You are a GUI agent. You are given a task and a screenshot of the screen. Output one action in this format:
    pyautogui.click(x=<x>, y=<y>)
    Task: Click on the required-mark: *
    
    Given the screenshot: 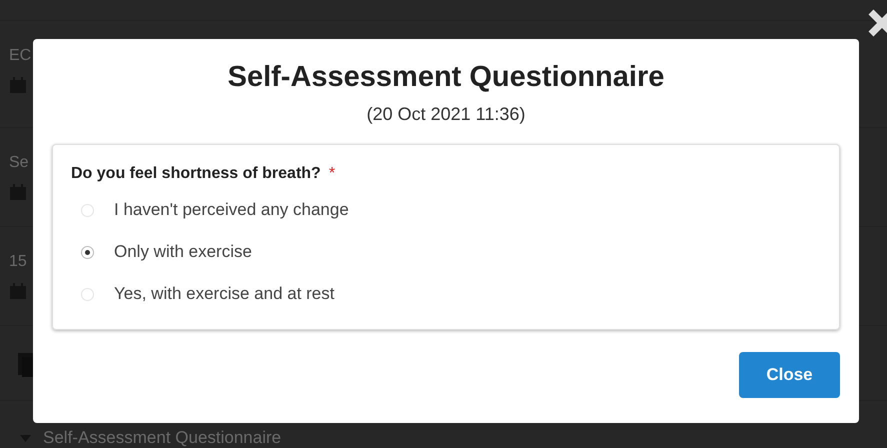 What is the action you would take?
    pyautogui.click(x=332, y=174)
    